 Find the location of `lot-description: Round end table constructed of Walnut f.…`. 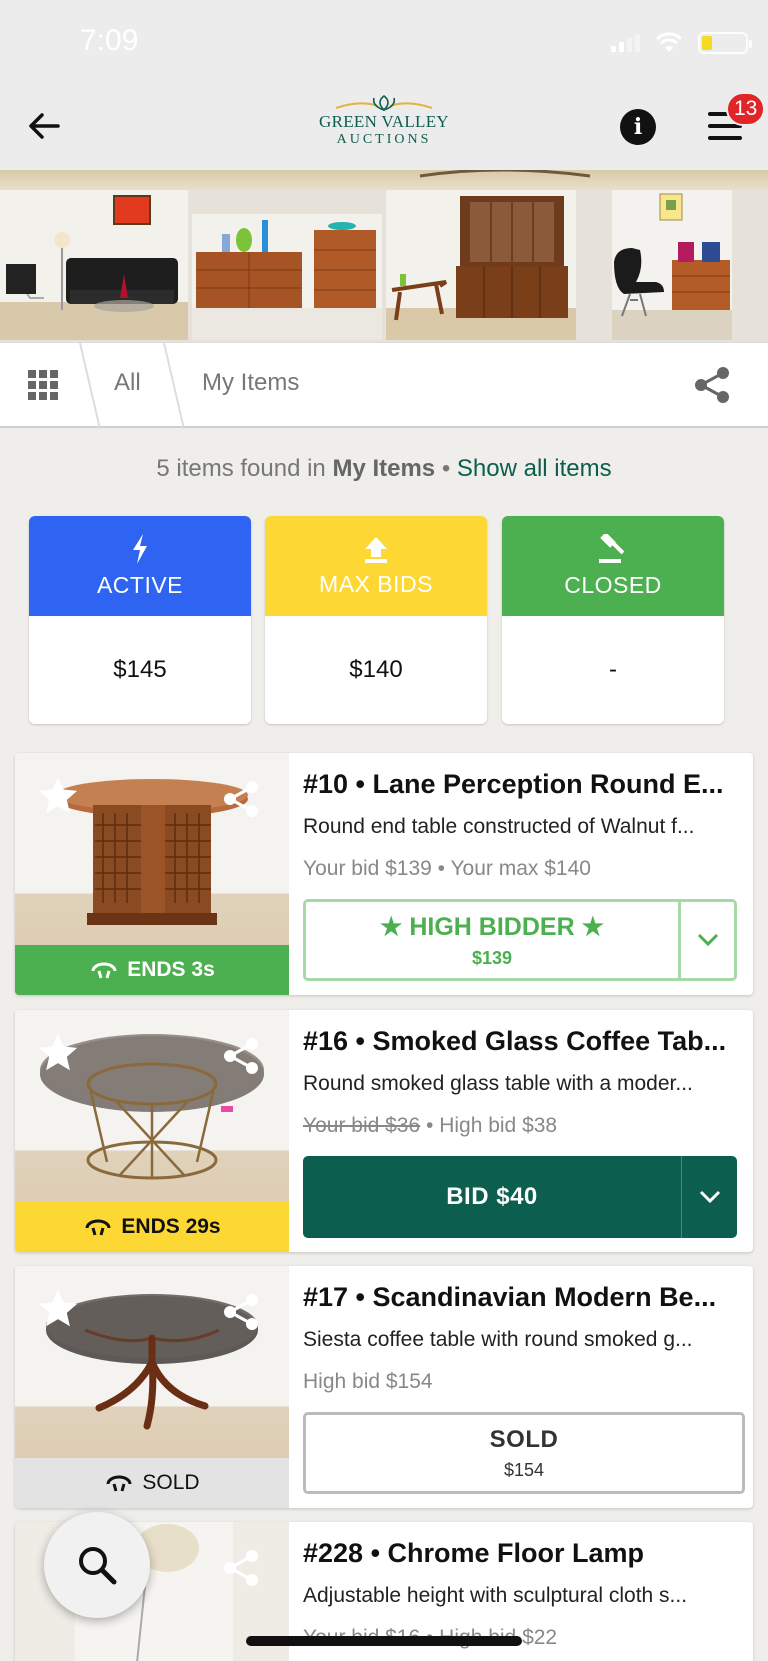

lot-description: Round end table constructed of Walnut f.… is located at coordinates (499, 826).